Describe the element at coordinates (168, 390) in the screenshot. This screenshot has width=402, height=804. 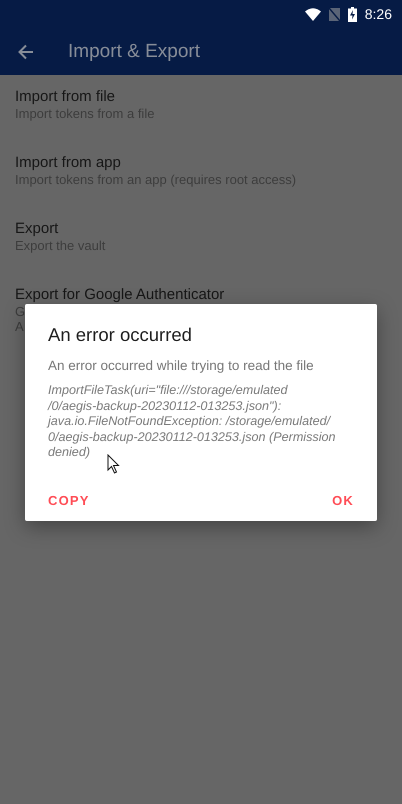
I see `error-detail: ImportFileTask(uri="file:///storage/emulated` at that location.